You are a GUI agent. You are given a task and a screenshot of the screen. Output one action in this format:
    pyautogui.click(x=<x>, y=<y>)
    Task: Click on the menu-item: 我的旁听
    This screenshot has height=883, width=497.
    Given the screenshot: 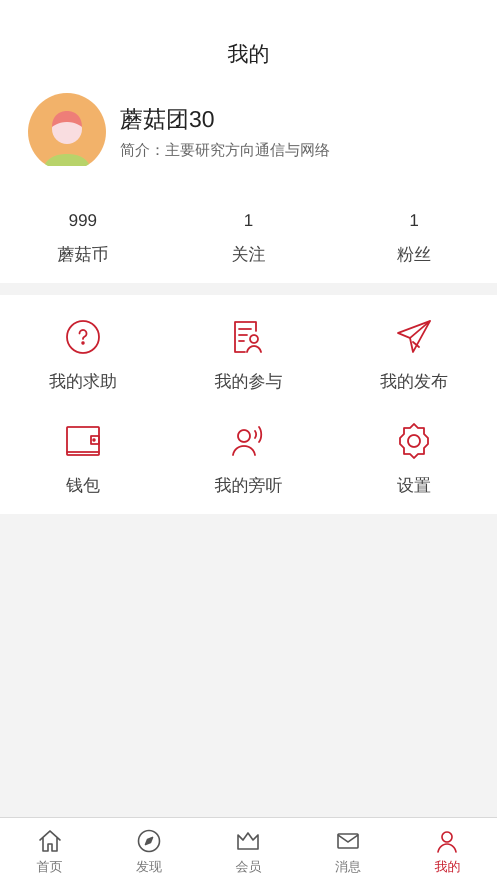 What is the action you would take?
    pyautogui.click(x=249, y=459)
    